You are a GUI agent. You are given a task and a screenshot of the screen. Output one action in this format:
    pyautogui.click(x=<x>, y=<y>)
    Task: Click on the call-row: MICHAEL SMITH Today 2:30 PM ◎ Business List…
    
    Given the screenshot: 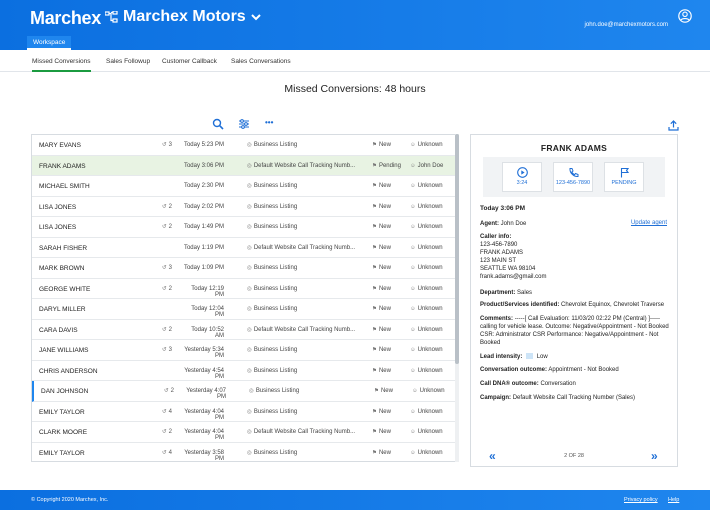 What is the action you would take?
    pyautogui.click(x=244, y=186)
    